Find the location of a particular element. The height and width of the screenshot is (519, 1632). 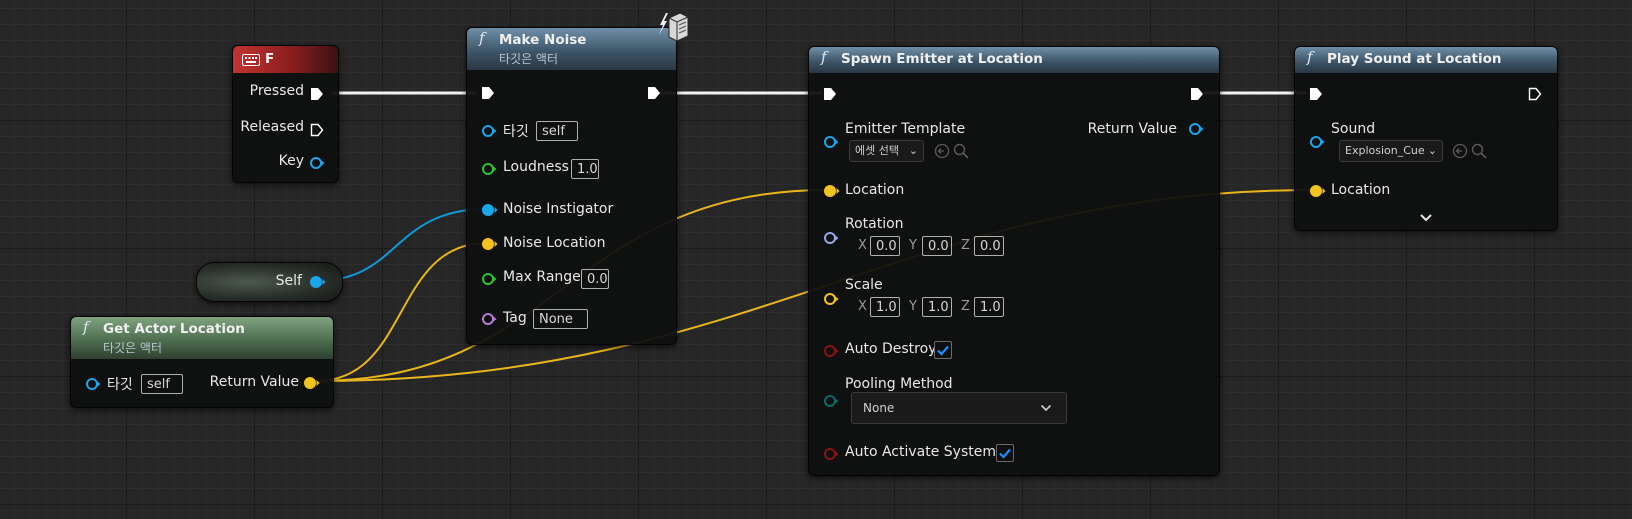

noise-location-label: Noise Location is located at coordinates (554, 243).